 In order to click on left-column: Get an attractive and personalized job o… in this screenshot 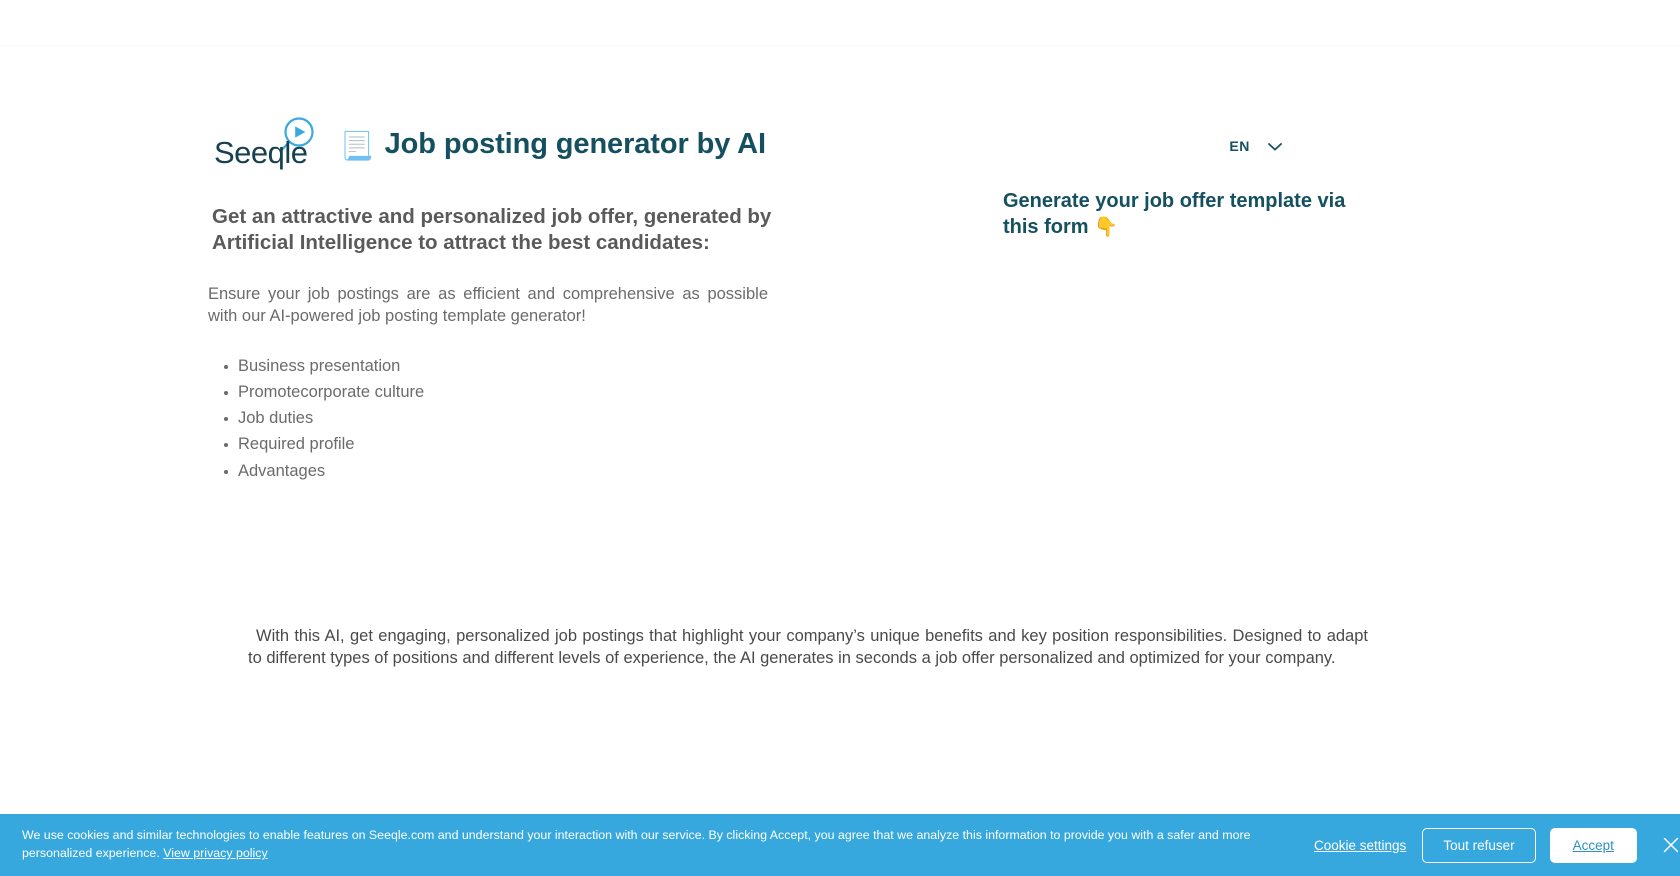, I will do `click(513, 325)`.